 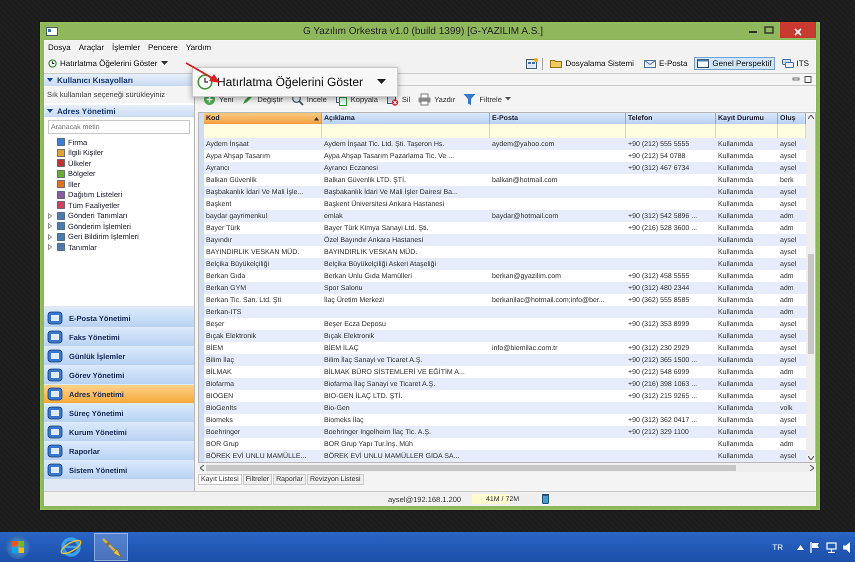 I want to click on window-title: G Yazılım Orkestra v1.0 (build 1399) [G-YAZILIM A.S.], so click(x=423, y=31).